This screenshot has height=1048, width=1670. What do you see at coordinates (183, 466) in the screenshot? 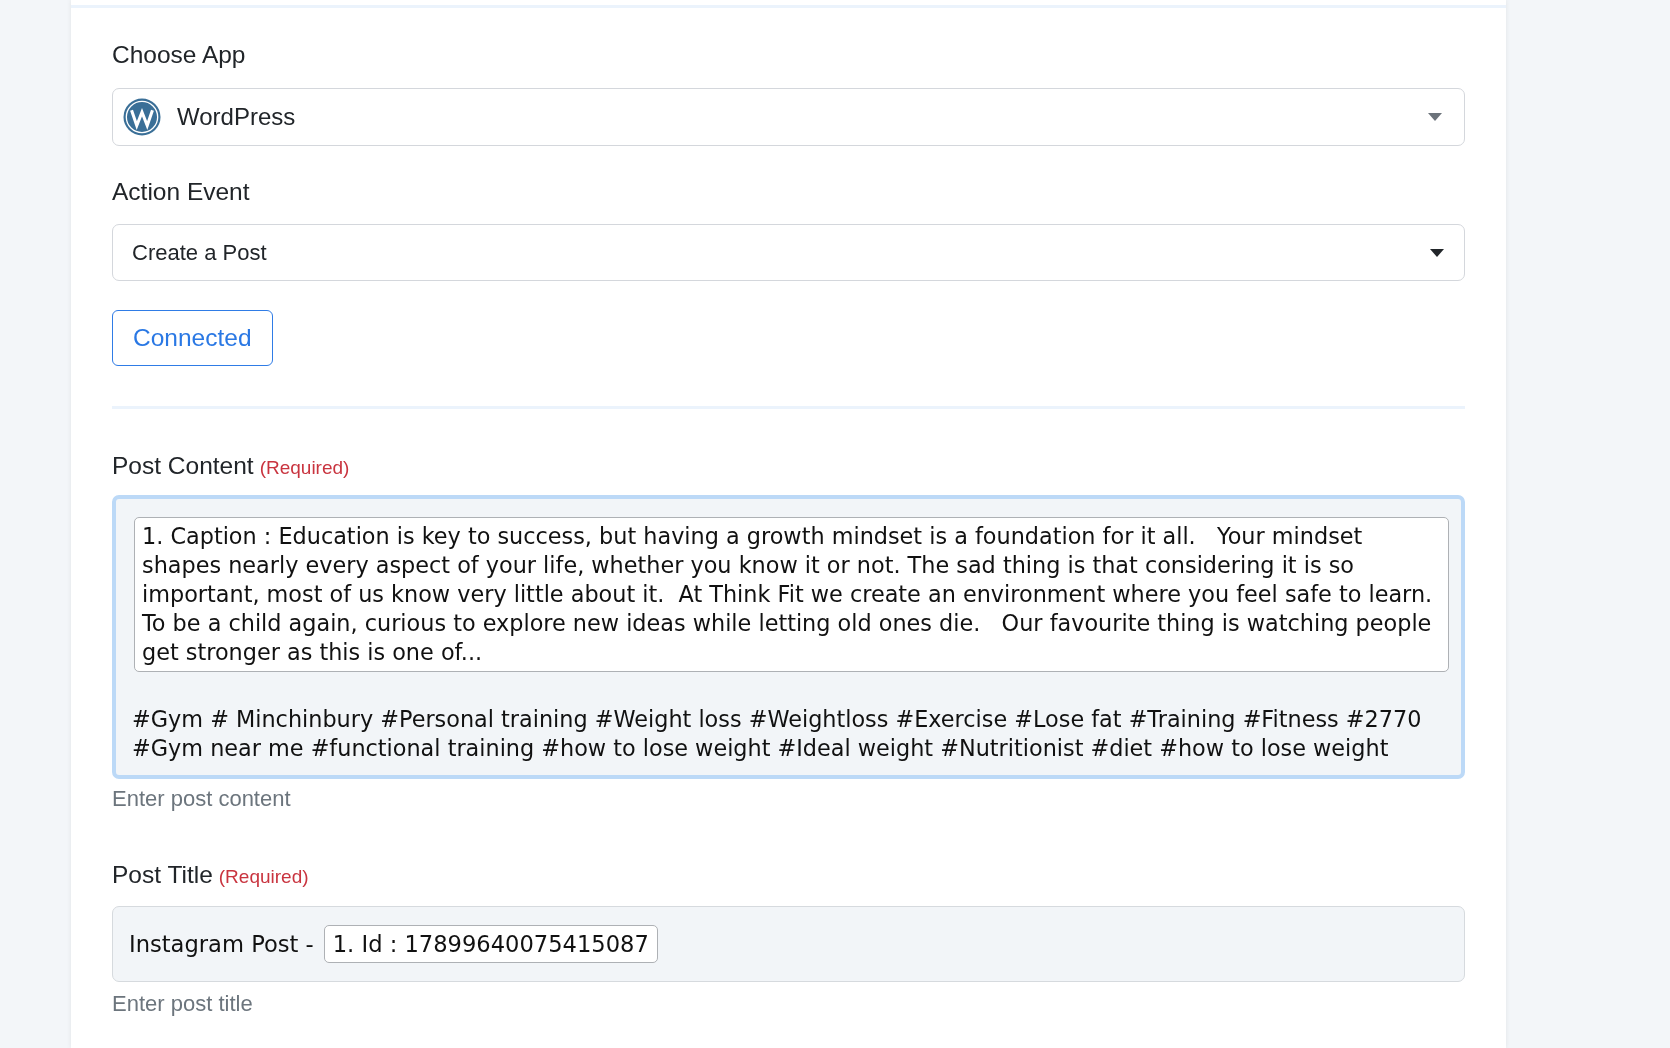
I see `field-label: Post Content` at bounding box center [183, 466].